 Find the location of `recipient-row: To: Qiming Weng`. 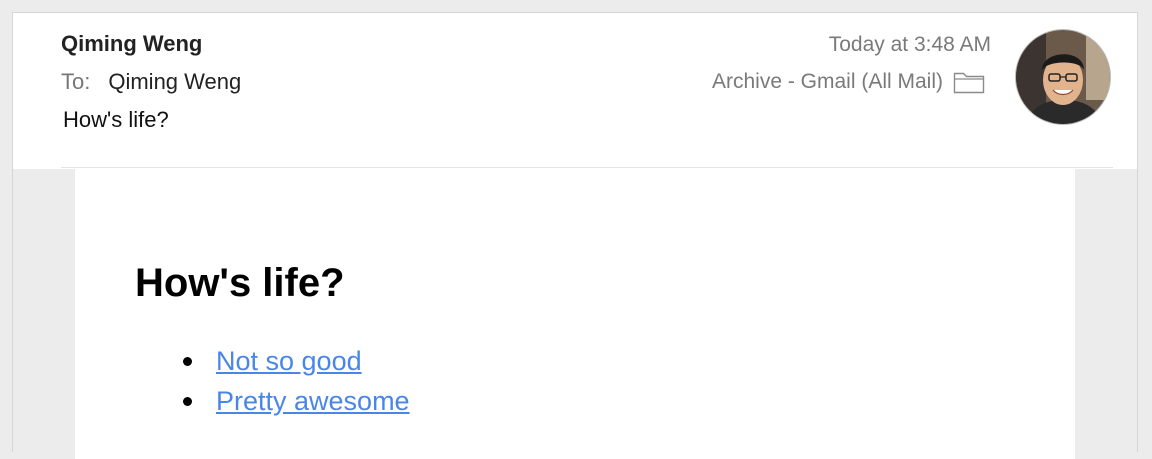

recipient-row: To: Qiming Weng is located at coordinates (151, 82).